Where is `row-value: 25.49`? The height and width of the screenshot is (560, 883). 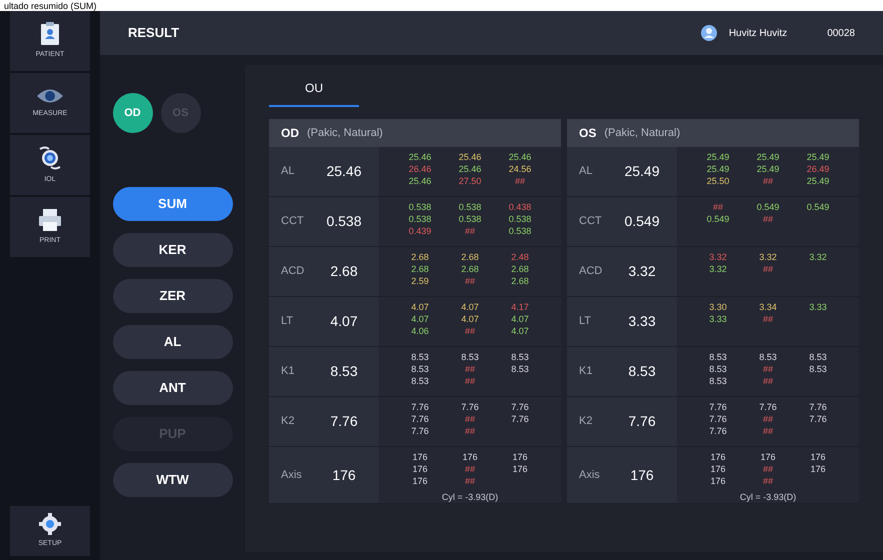
row-value: 25.49 is located at coordinates (642, 171).